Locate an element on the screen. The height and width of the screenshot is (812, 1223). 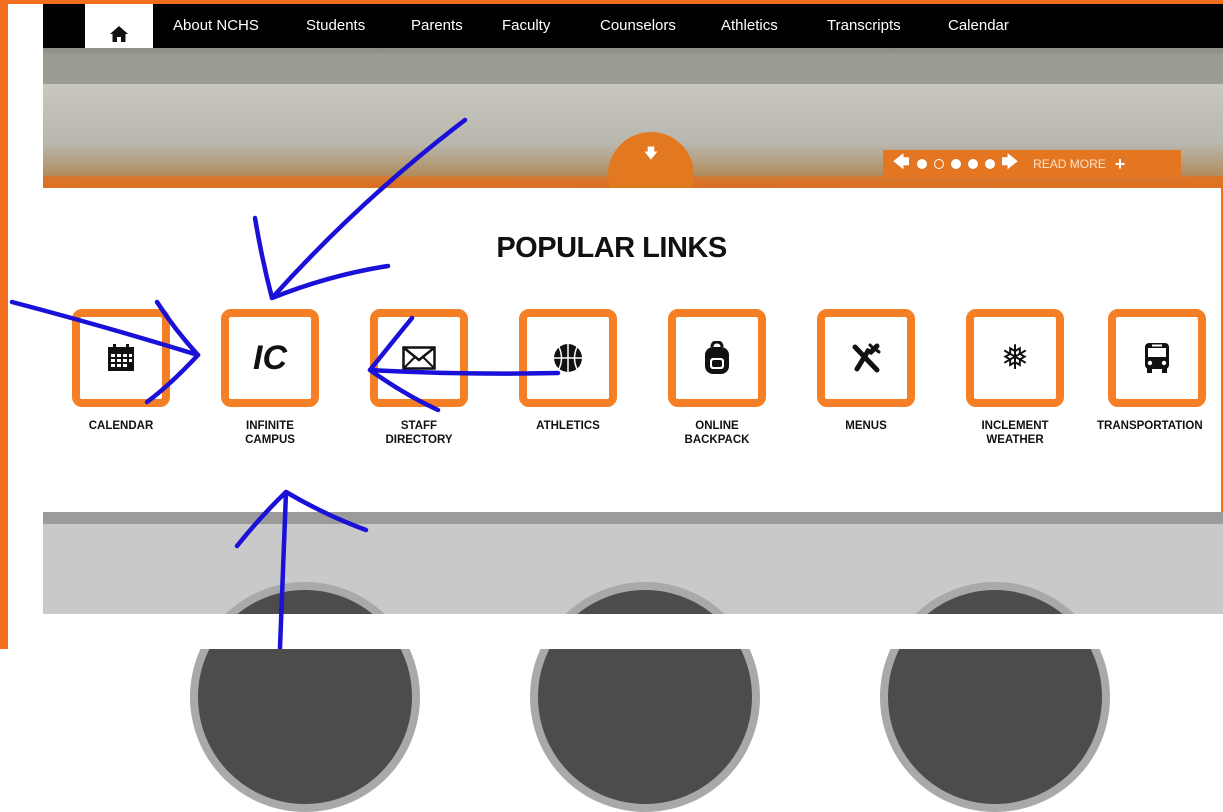
fork-knife-icon is located at coordinates (866, 358).